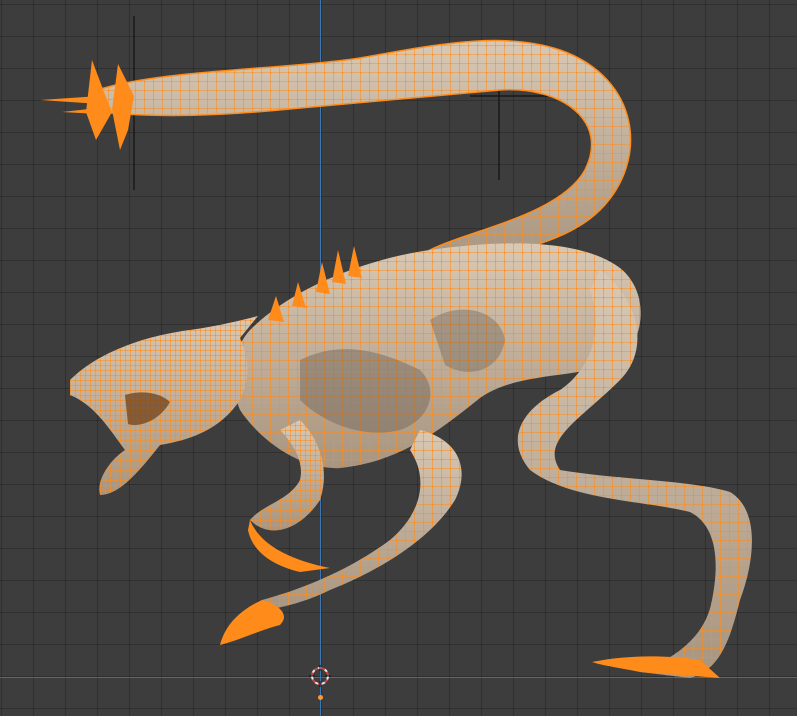 The height and width of the screenshot is (716, 797). What do you see at coordinates (164, 405) in the screenshot?
I see `creature-head` at bounding box center [164, 405].